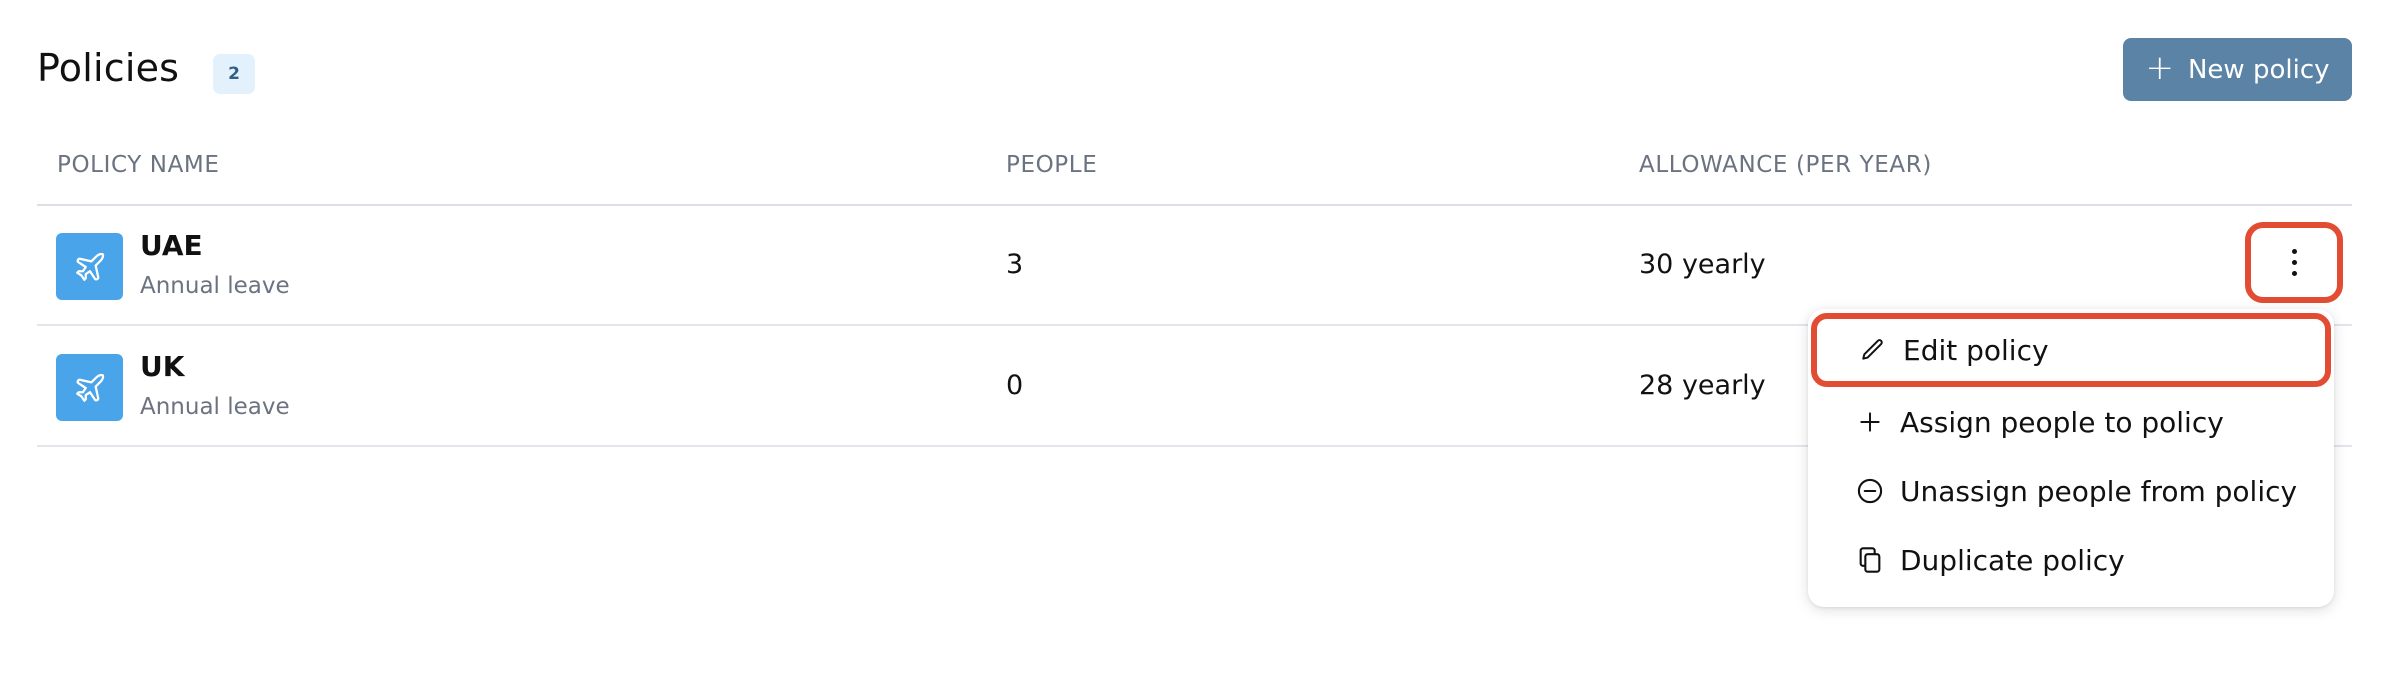 This screenshot has height=680, width=2388. Describe the element at coordinates (1702, 385) in the screenshot. I see `policy-allowance: 28 yearly` at that location.